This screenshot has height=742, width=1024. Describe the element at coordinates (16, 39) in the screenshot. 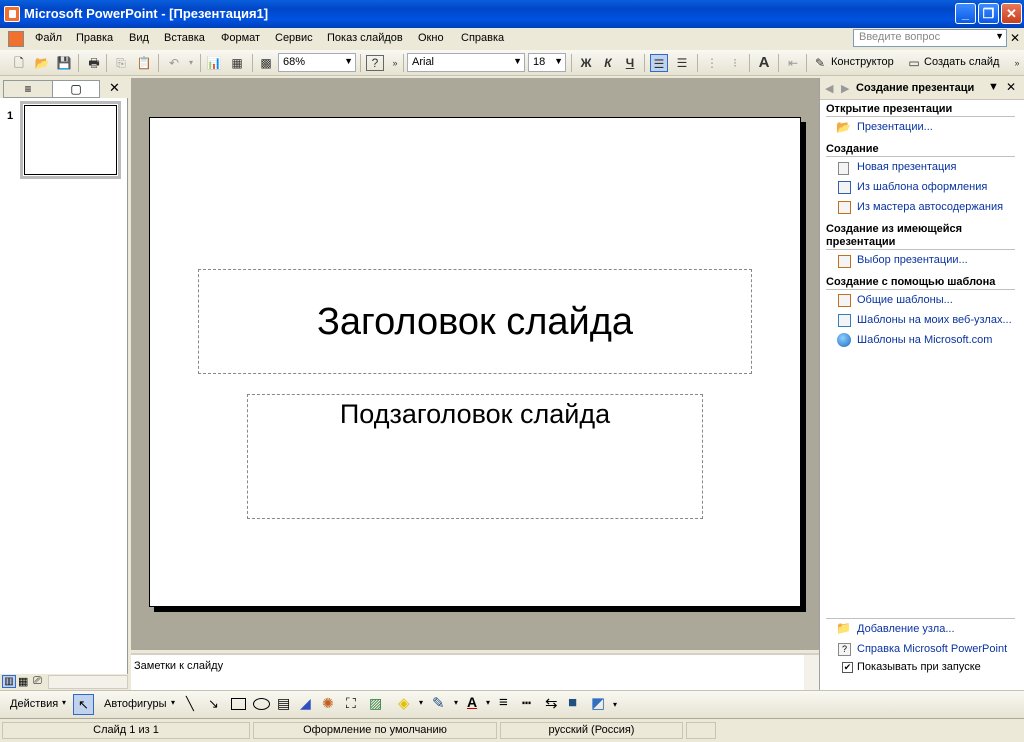

I see `document-icon` at that location.